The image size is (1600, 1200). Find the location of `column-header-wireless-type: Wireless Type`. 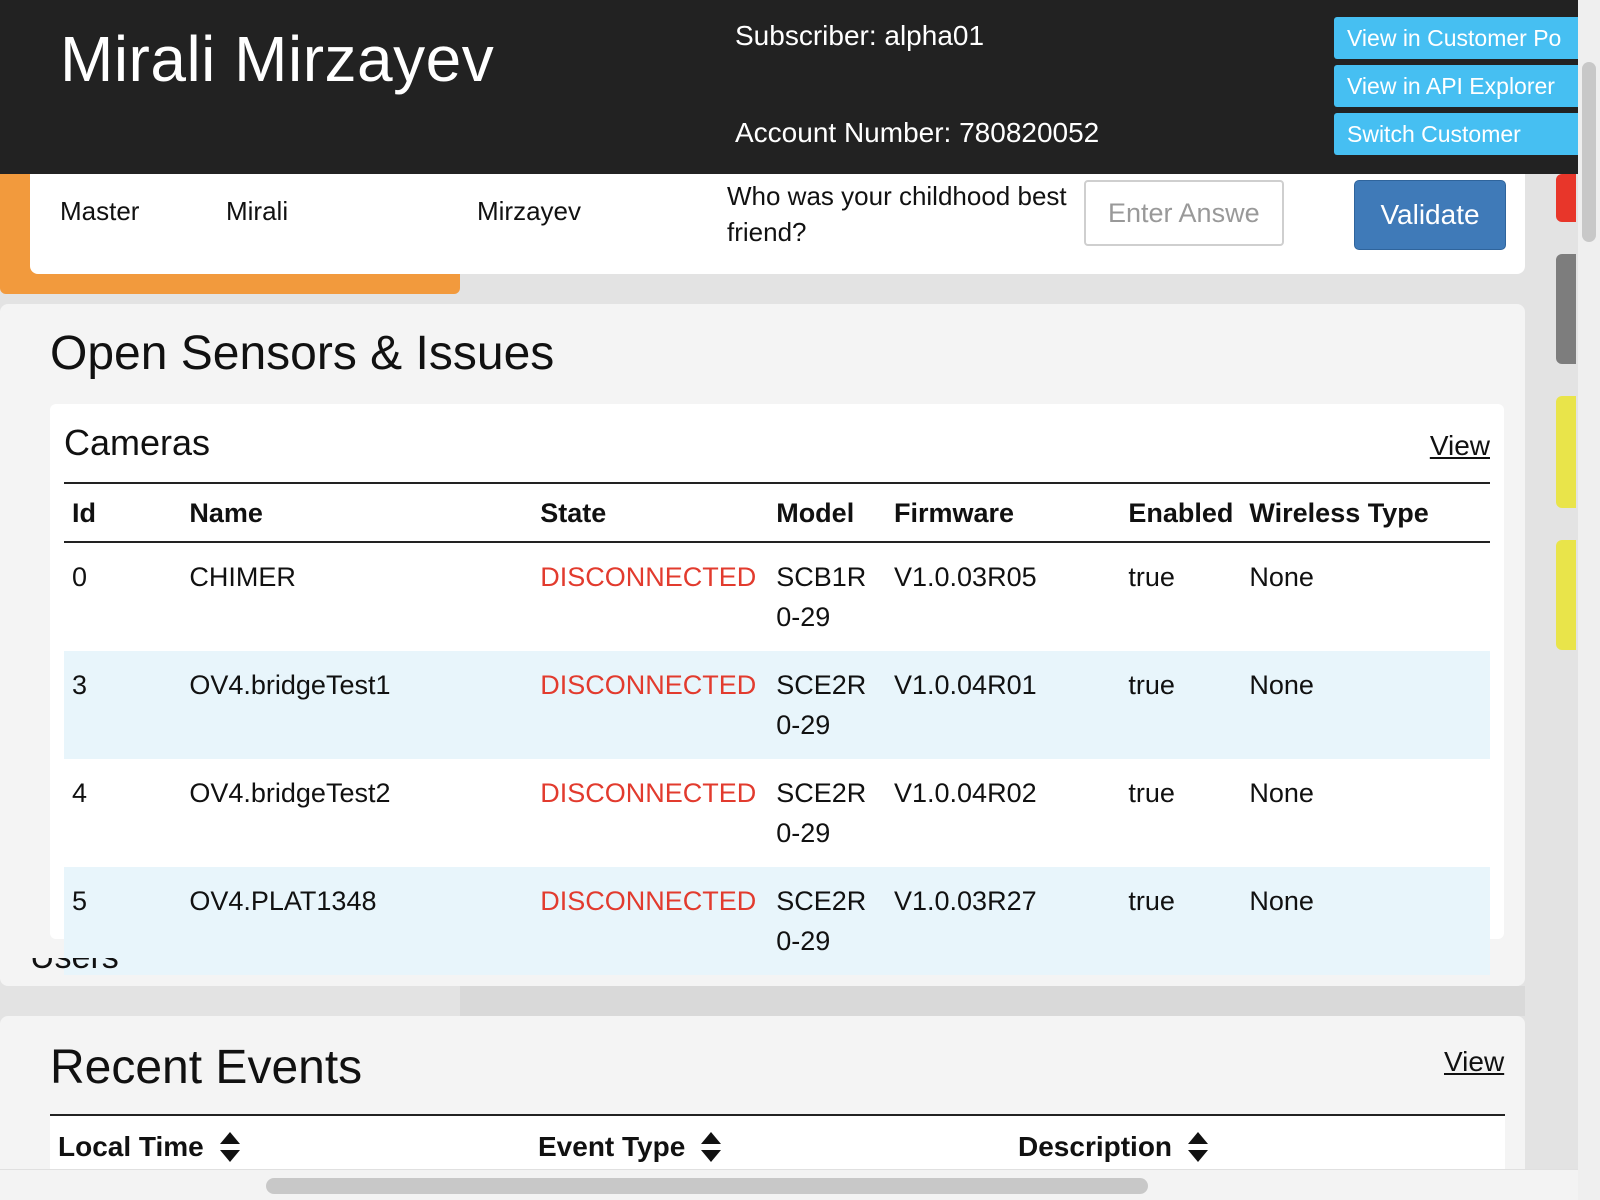

column-header-wireless-type: Wireless Type is located at coordinates (1365, 512).